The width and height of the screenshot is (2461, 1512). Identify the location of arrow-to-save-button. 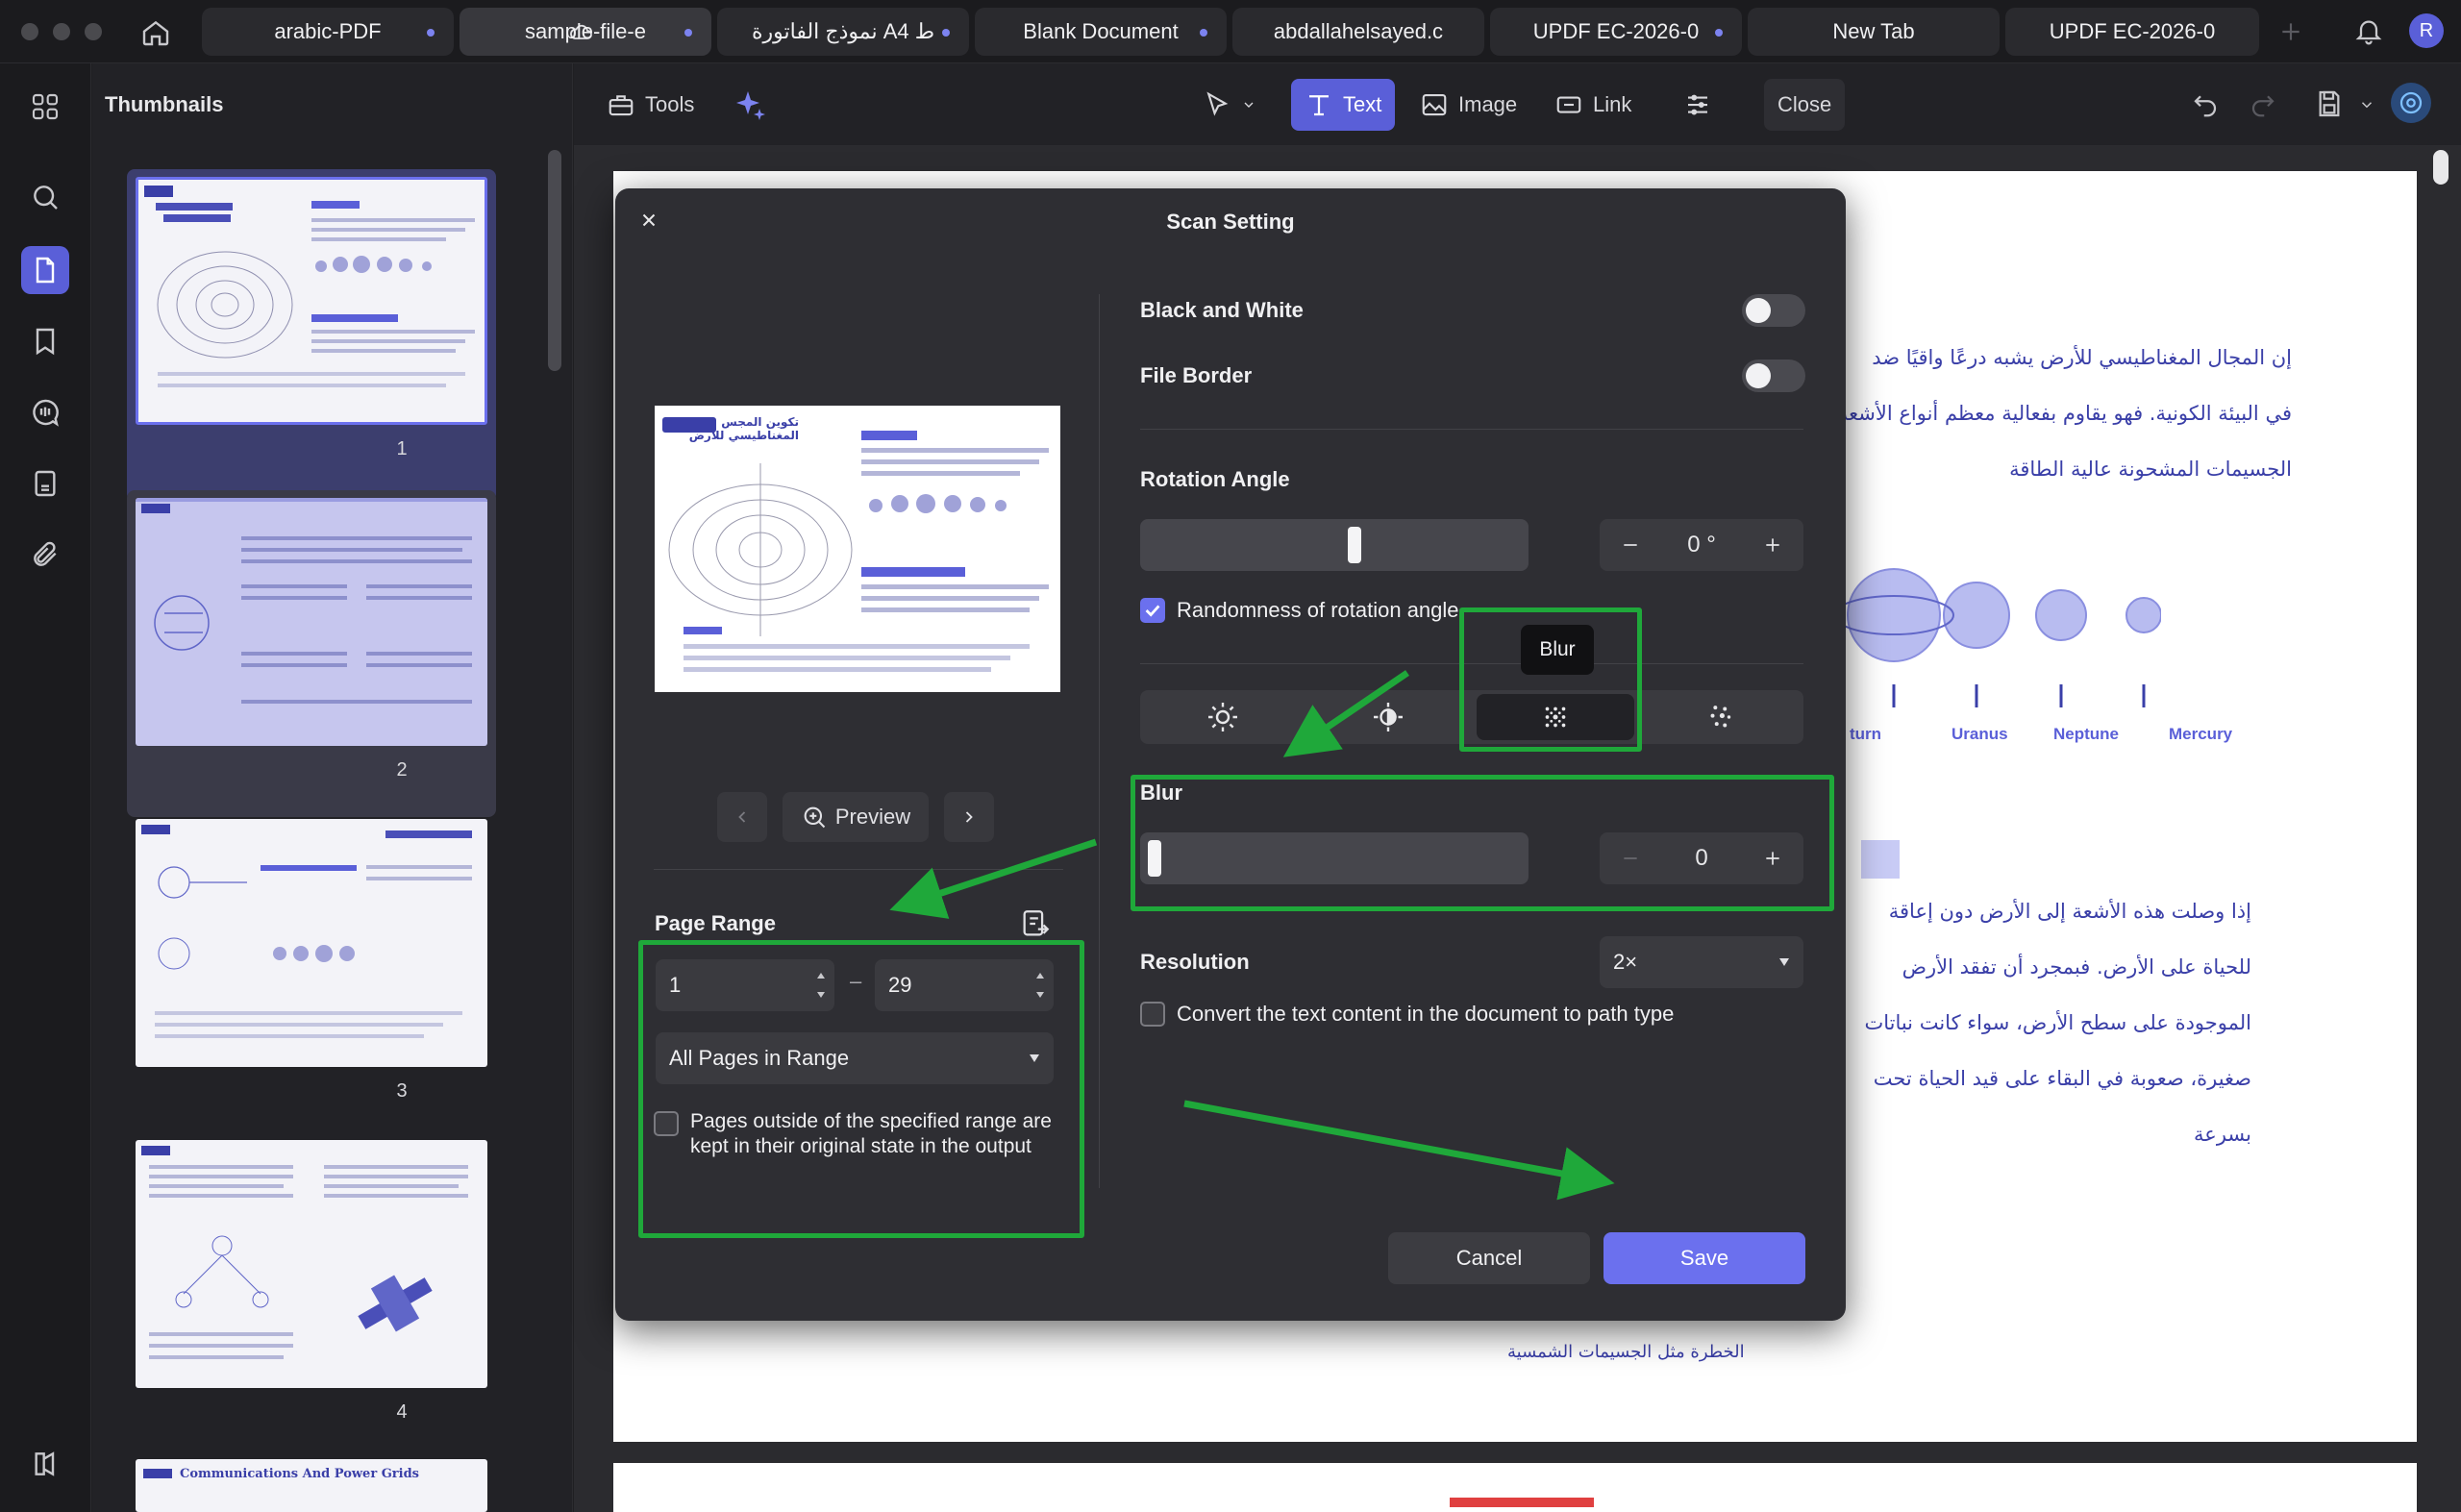
(1399, 1150).